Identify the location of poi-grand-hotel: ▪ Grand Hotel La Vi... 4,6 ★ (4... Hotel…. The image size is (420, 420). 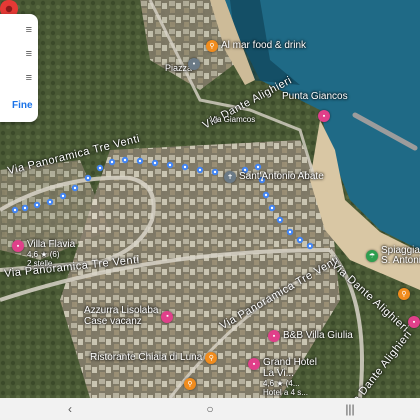
(282, 377).